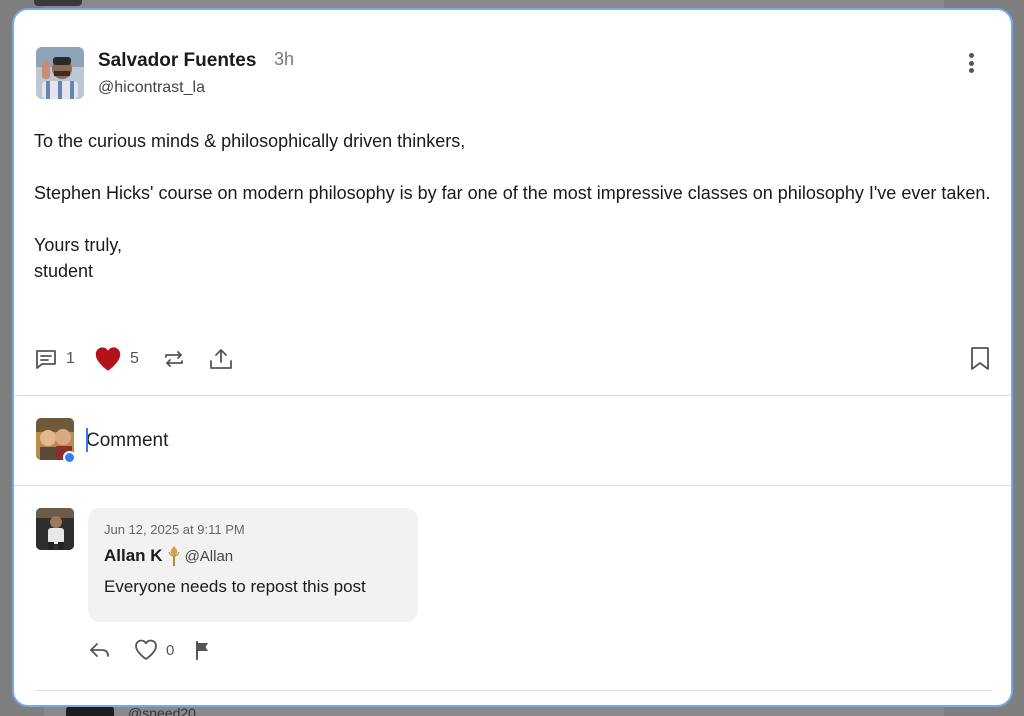 The image size is (1024, 716). Describe the element at coordinates (170, 650) in the screenshot. I see `reply-like-count: 0` at that location.